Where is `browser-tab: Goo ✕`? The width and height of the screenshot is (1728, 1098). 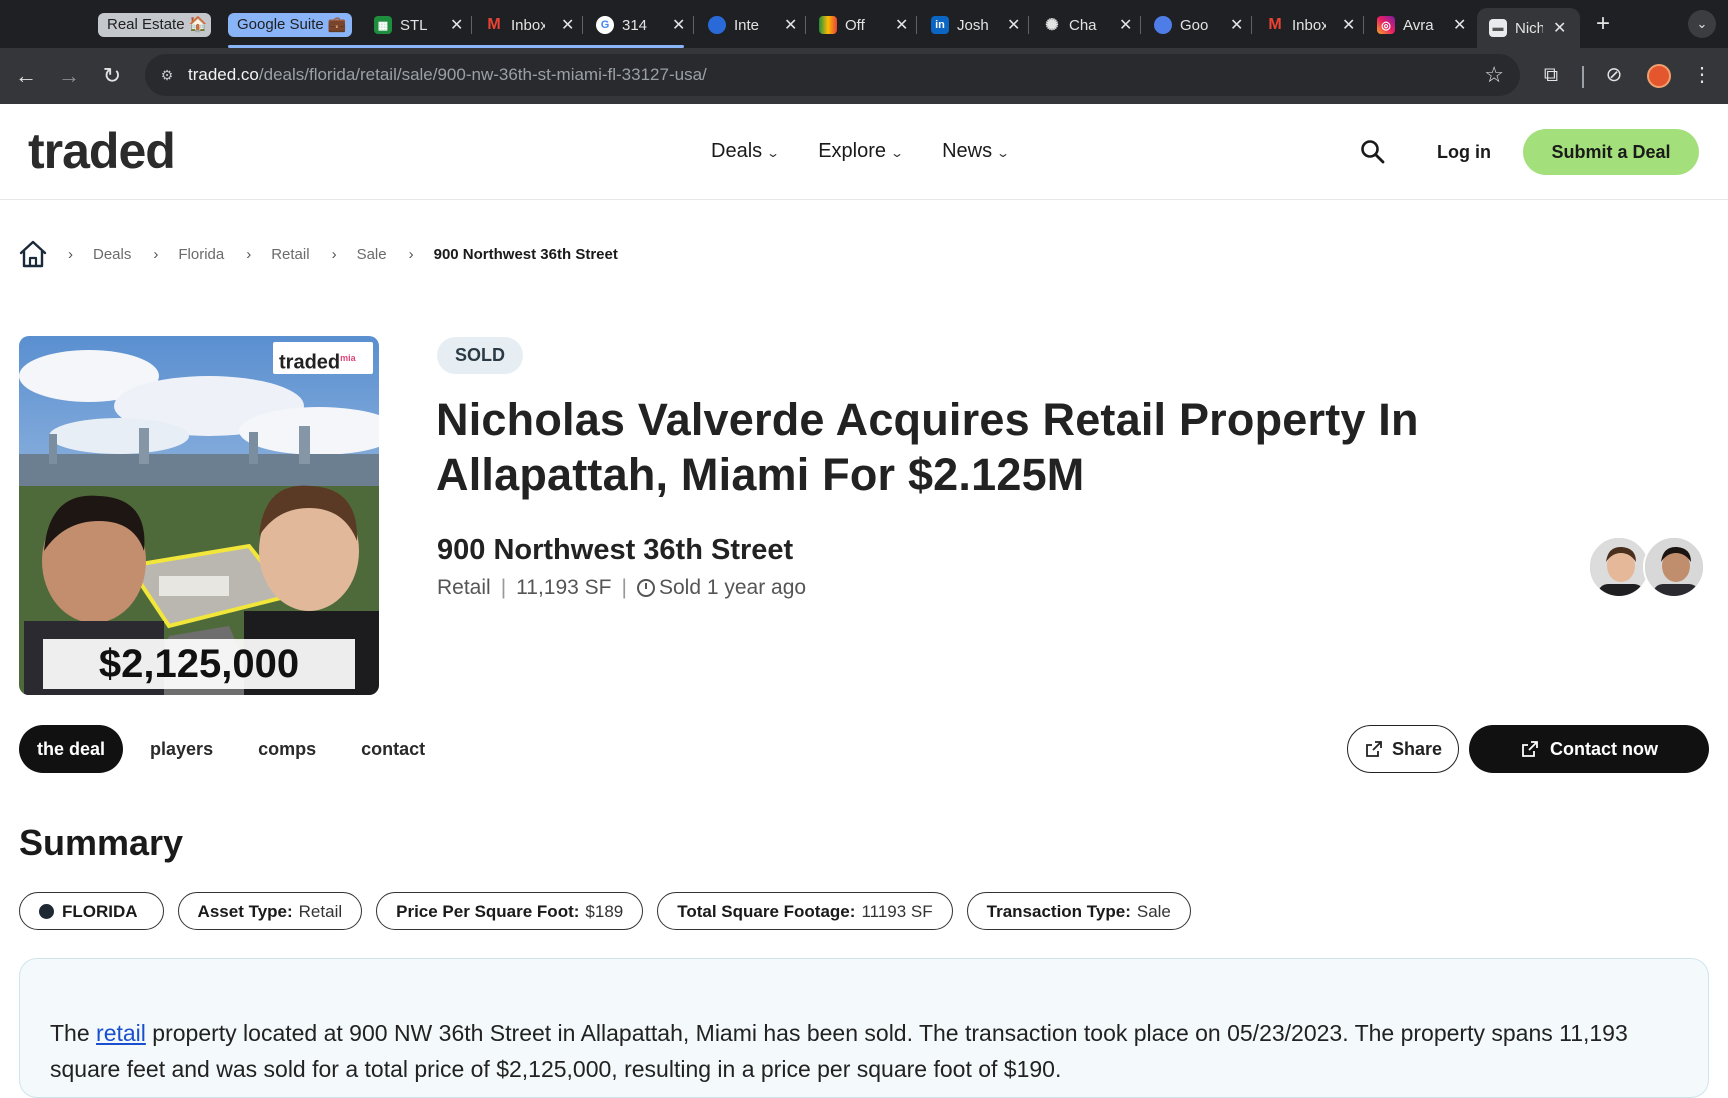
browser-tab: Goo ✕ is located at coordinates (1198, 25).